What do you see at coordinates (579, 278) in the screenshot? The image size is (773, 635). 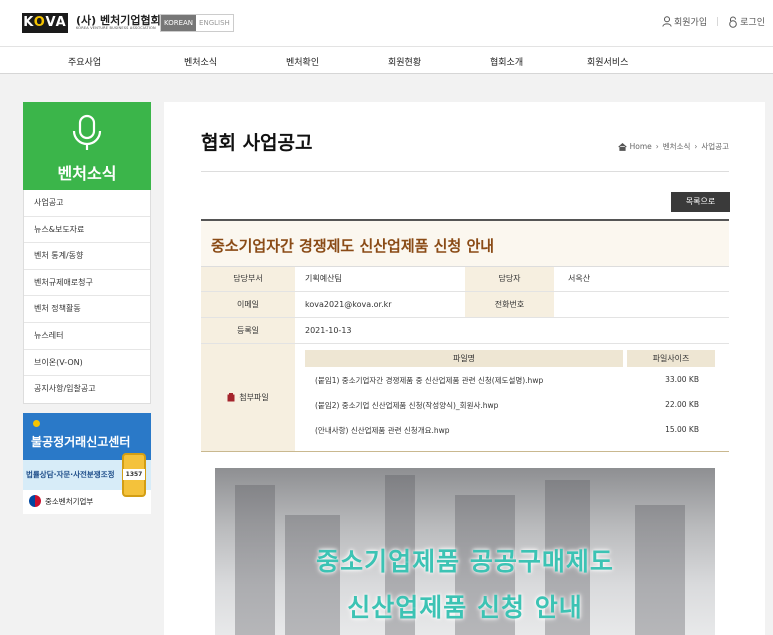 I see `person-value: 서옥산` at bounding box center [579, 278].